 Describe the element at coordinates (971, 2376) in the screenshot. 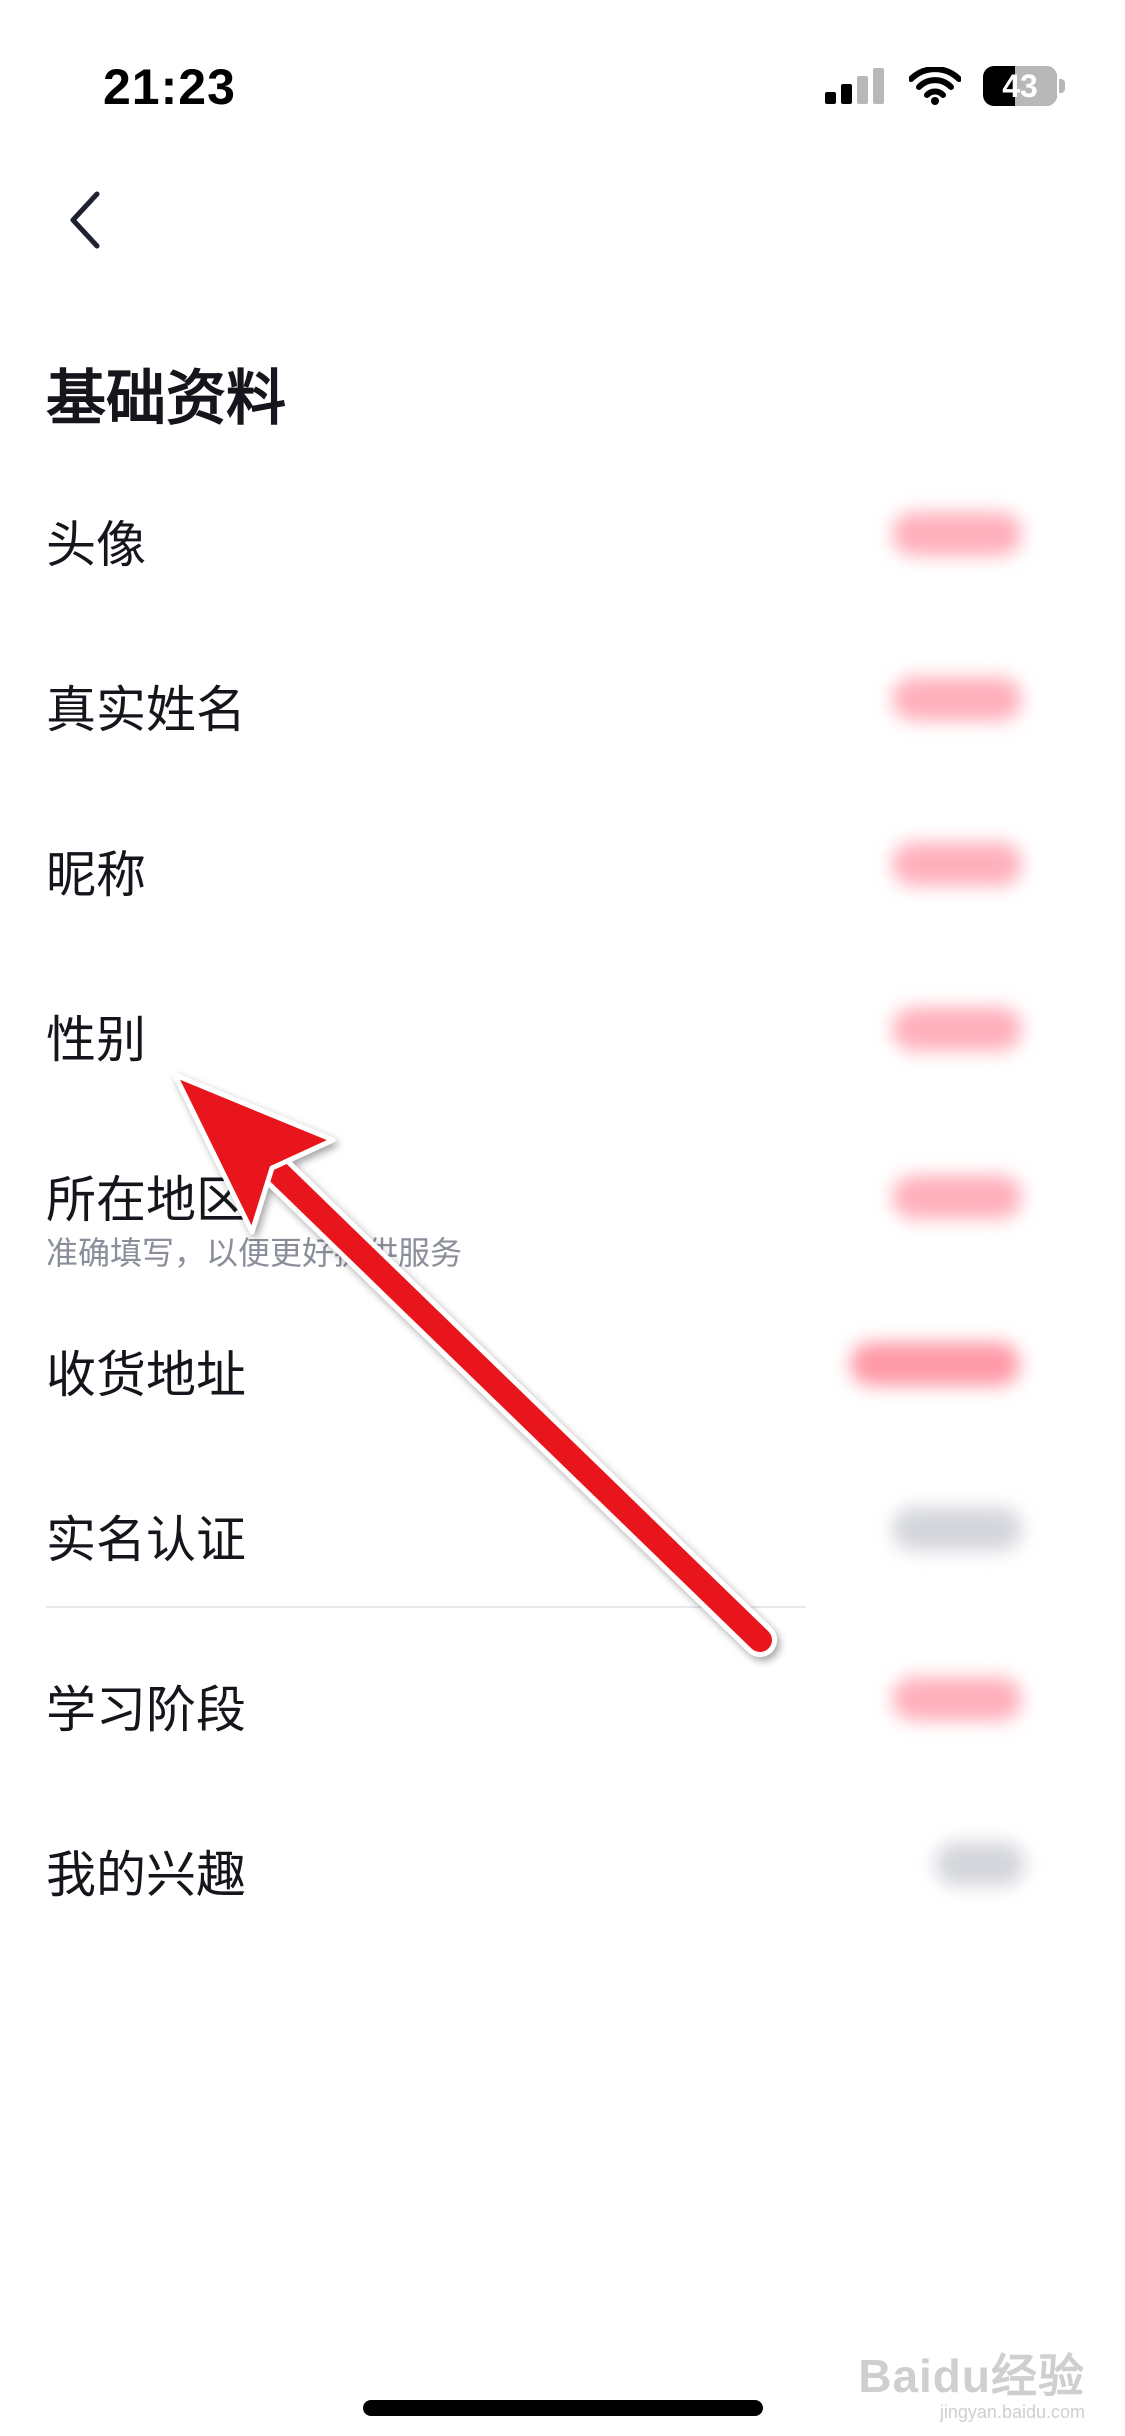

I see `watermark-main: Baidu经验` at that location.